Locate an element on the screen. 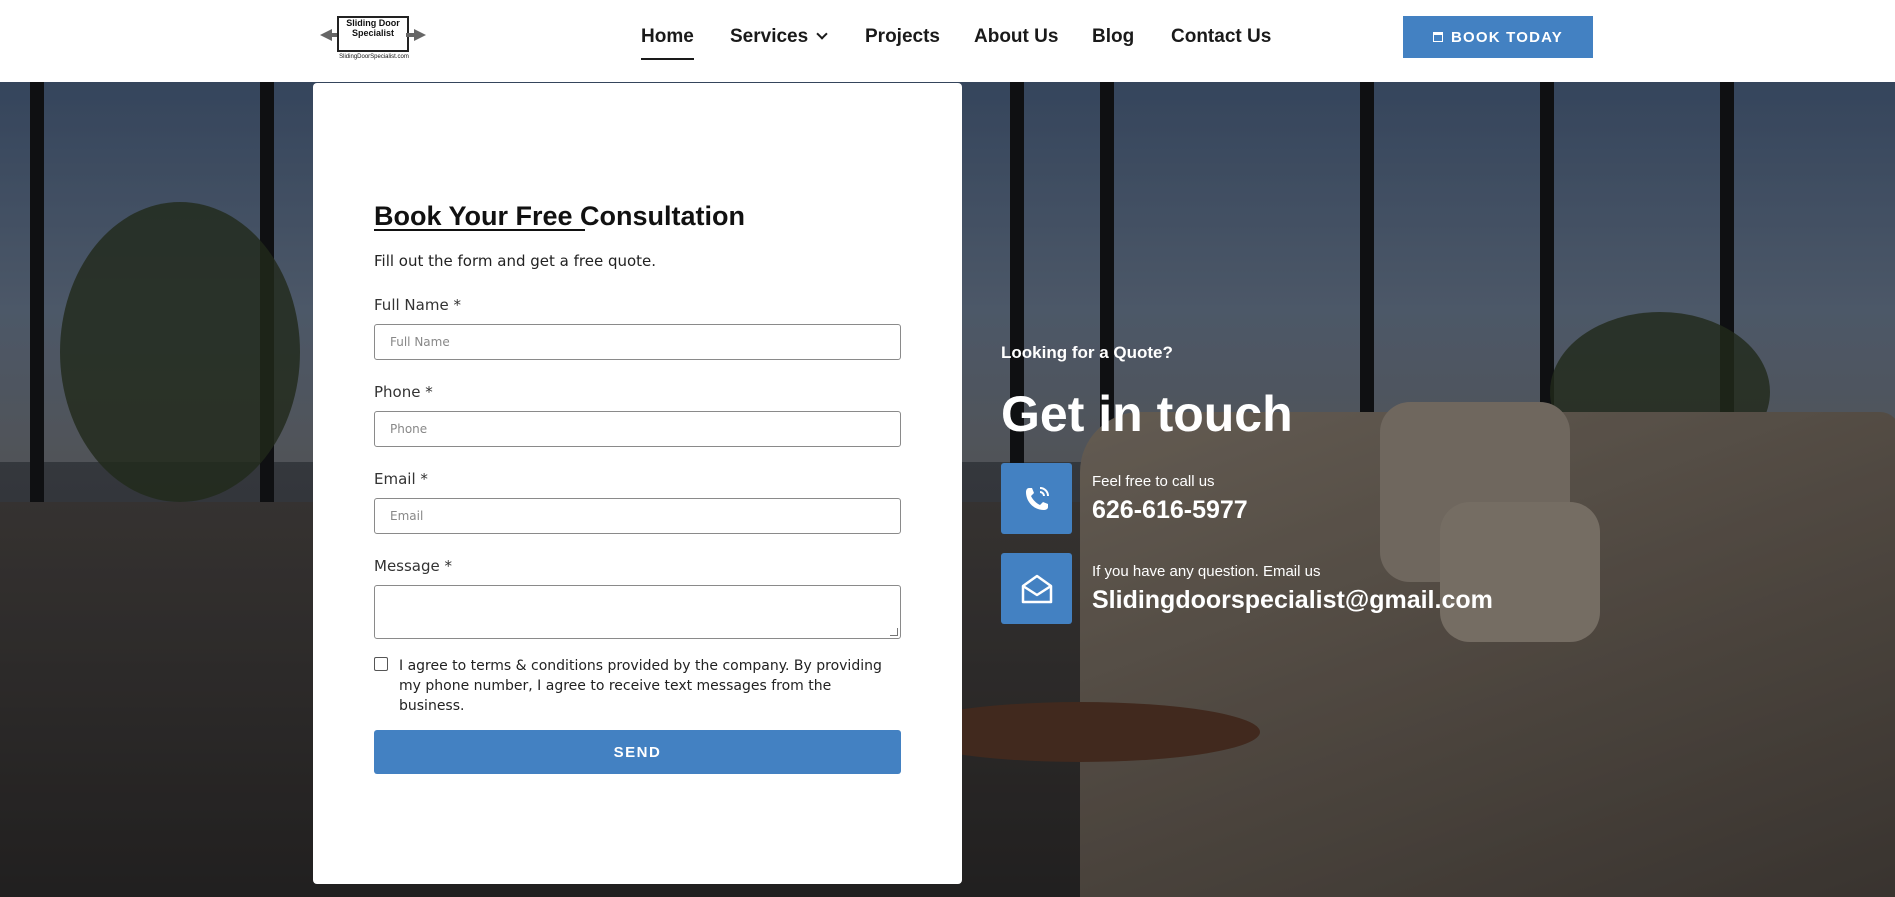 This screenshot has width=1895, height=897. phone-input: Phone is located at coordinates (637, 429).